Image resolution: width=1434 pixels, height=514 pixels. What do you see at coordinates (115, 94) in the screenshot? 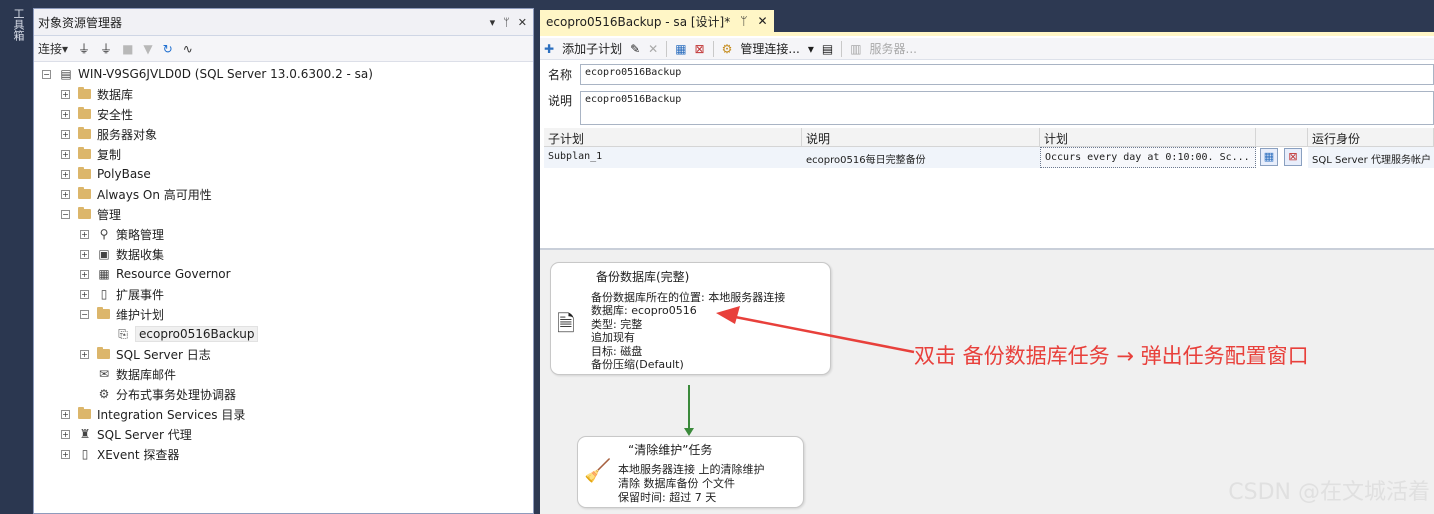
I see `tree-node-label: 数据库` at bounding box center [115, 94].